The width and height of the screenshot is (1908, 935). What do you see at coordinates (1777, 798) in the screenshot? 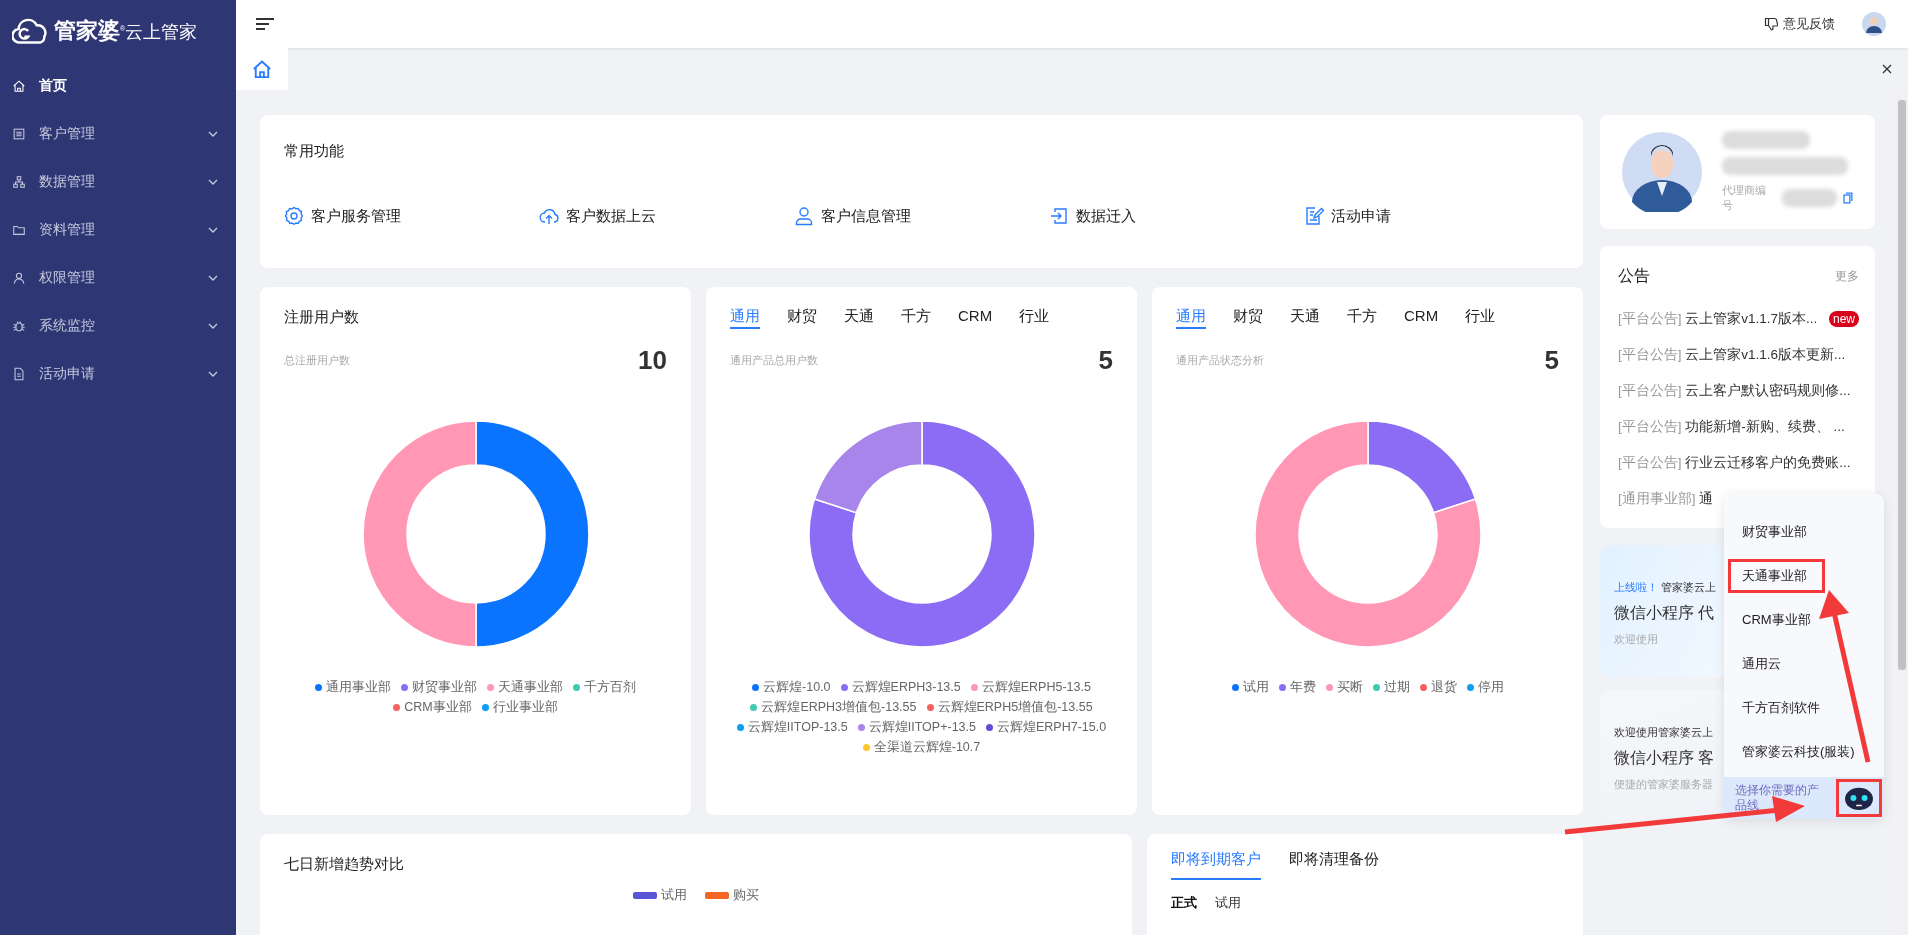
I see `menu-hint: 选择你需要的产品线` at bounding box center [1777, 798].